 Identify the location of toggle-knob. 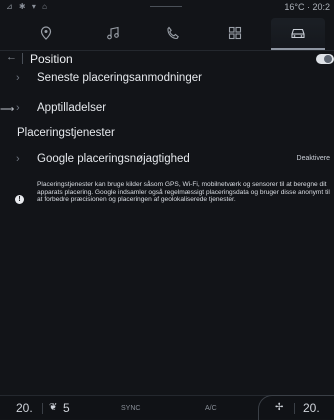
(328, 59).